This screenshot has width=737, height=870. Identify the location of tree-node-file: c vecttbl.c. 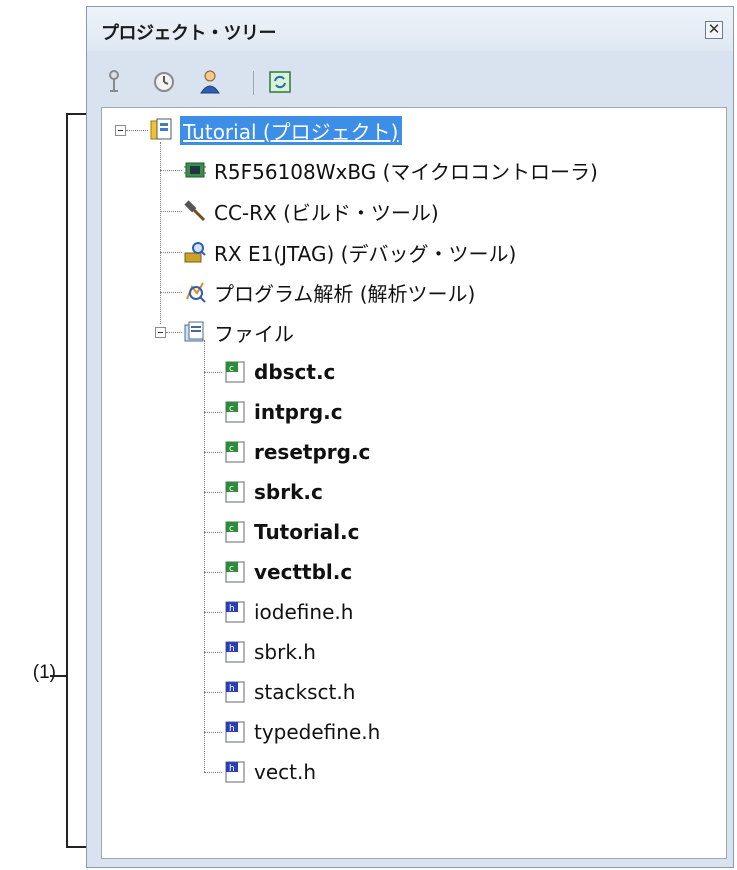
(287, 572).